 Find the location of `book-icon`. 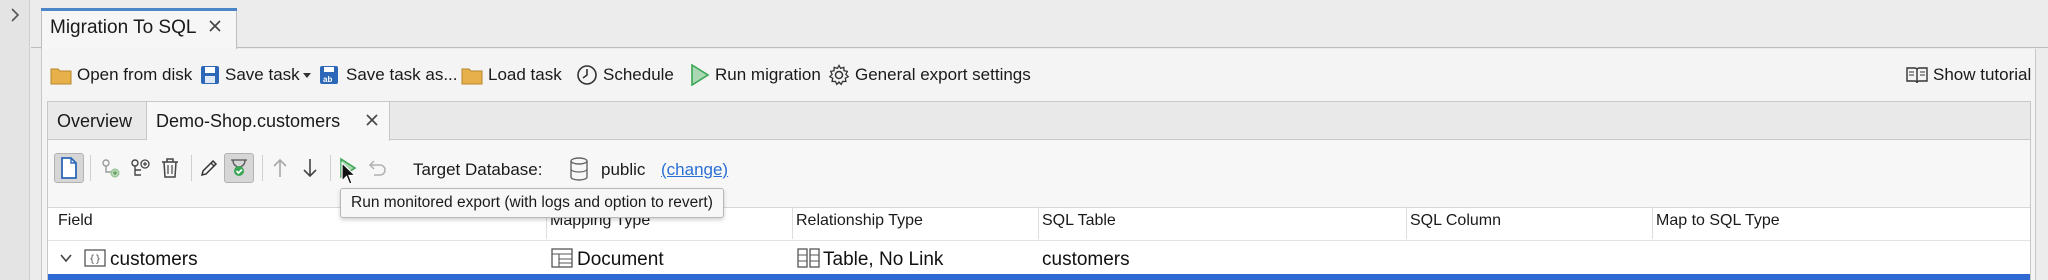

book-icon is located at coordinates (1917, 75).